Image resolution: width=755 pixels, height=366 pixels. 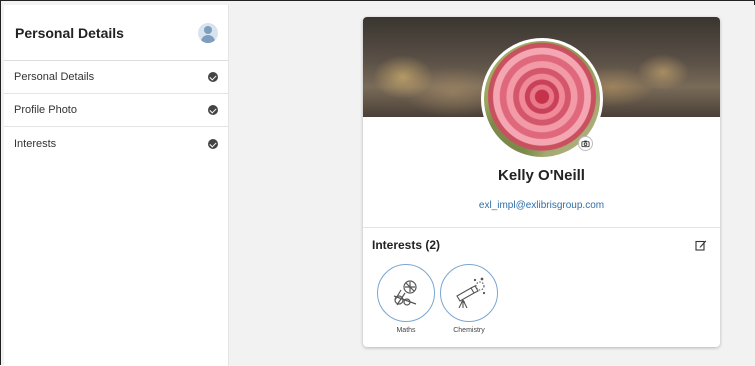 I want to click on profile-name: Kelly O'Neill, so click(x=541, y=175).